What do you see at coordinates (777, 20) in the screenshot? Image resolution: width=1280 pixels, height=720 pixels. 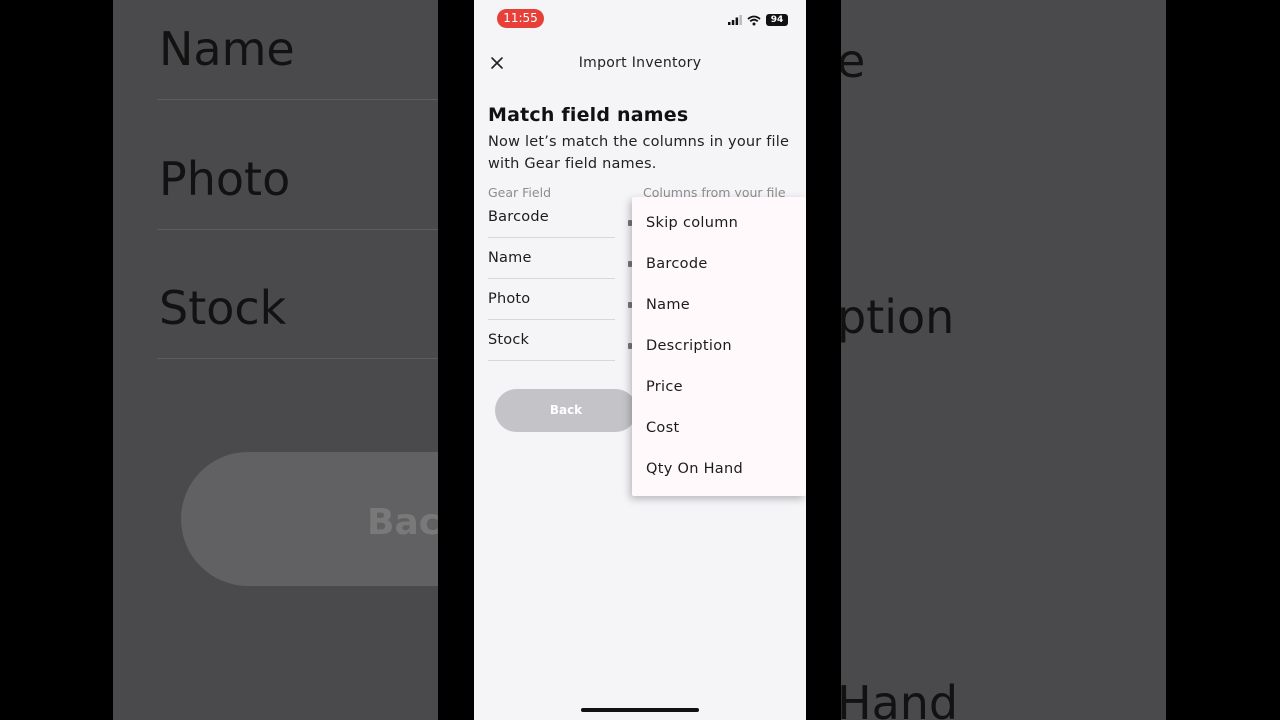 I see `battery-icon: 94` at bounding box center [777, 20].